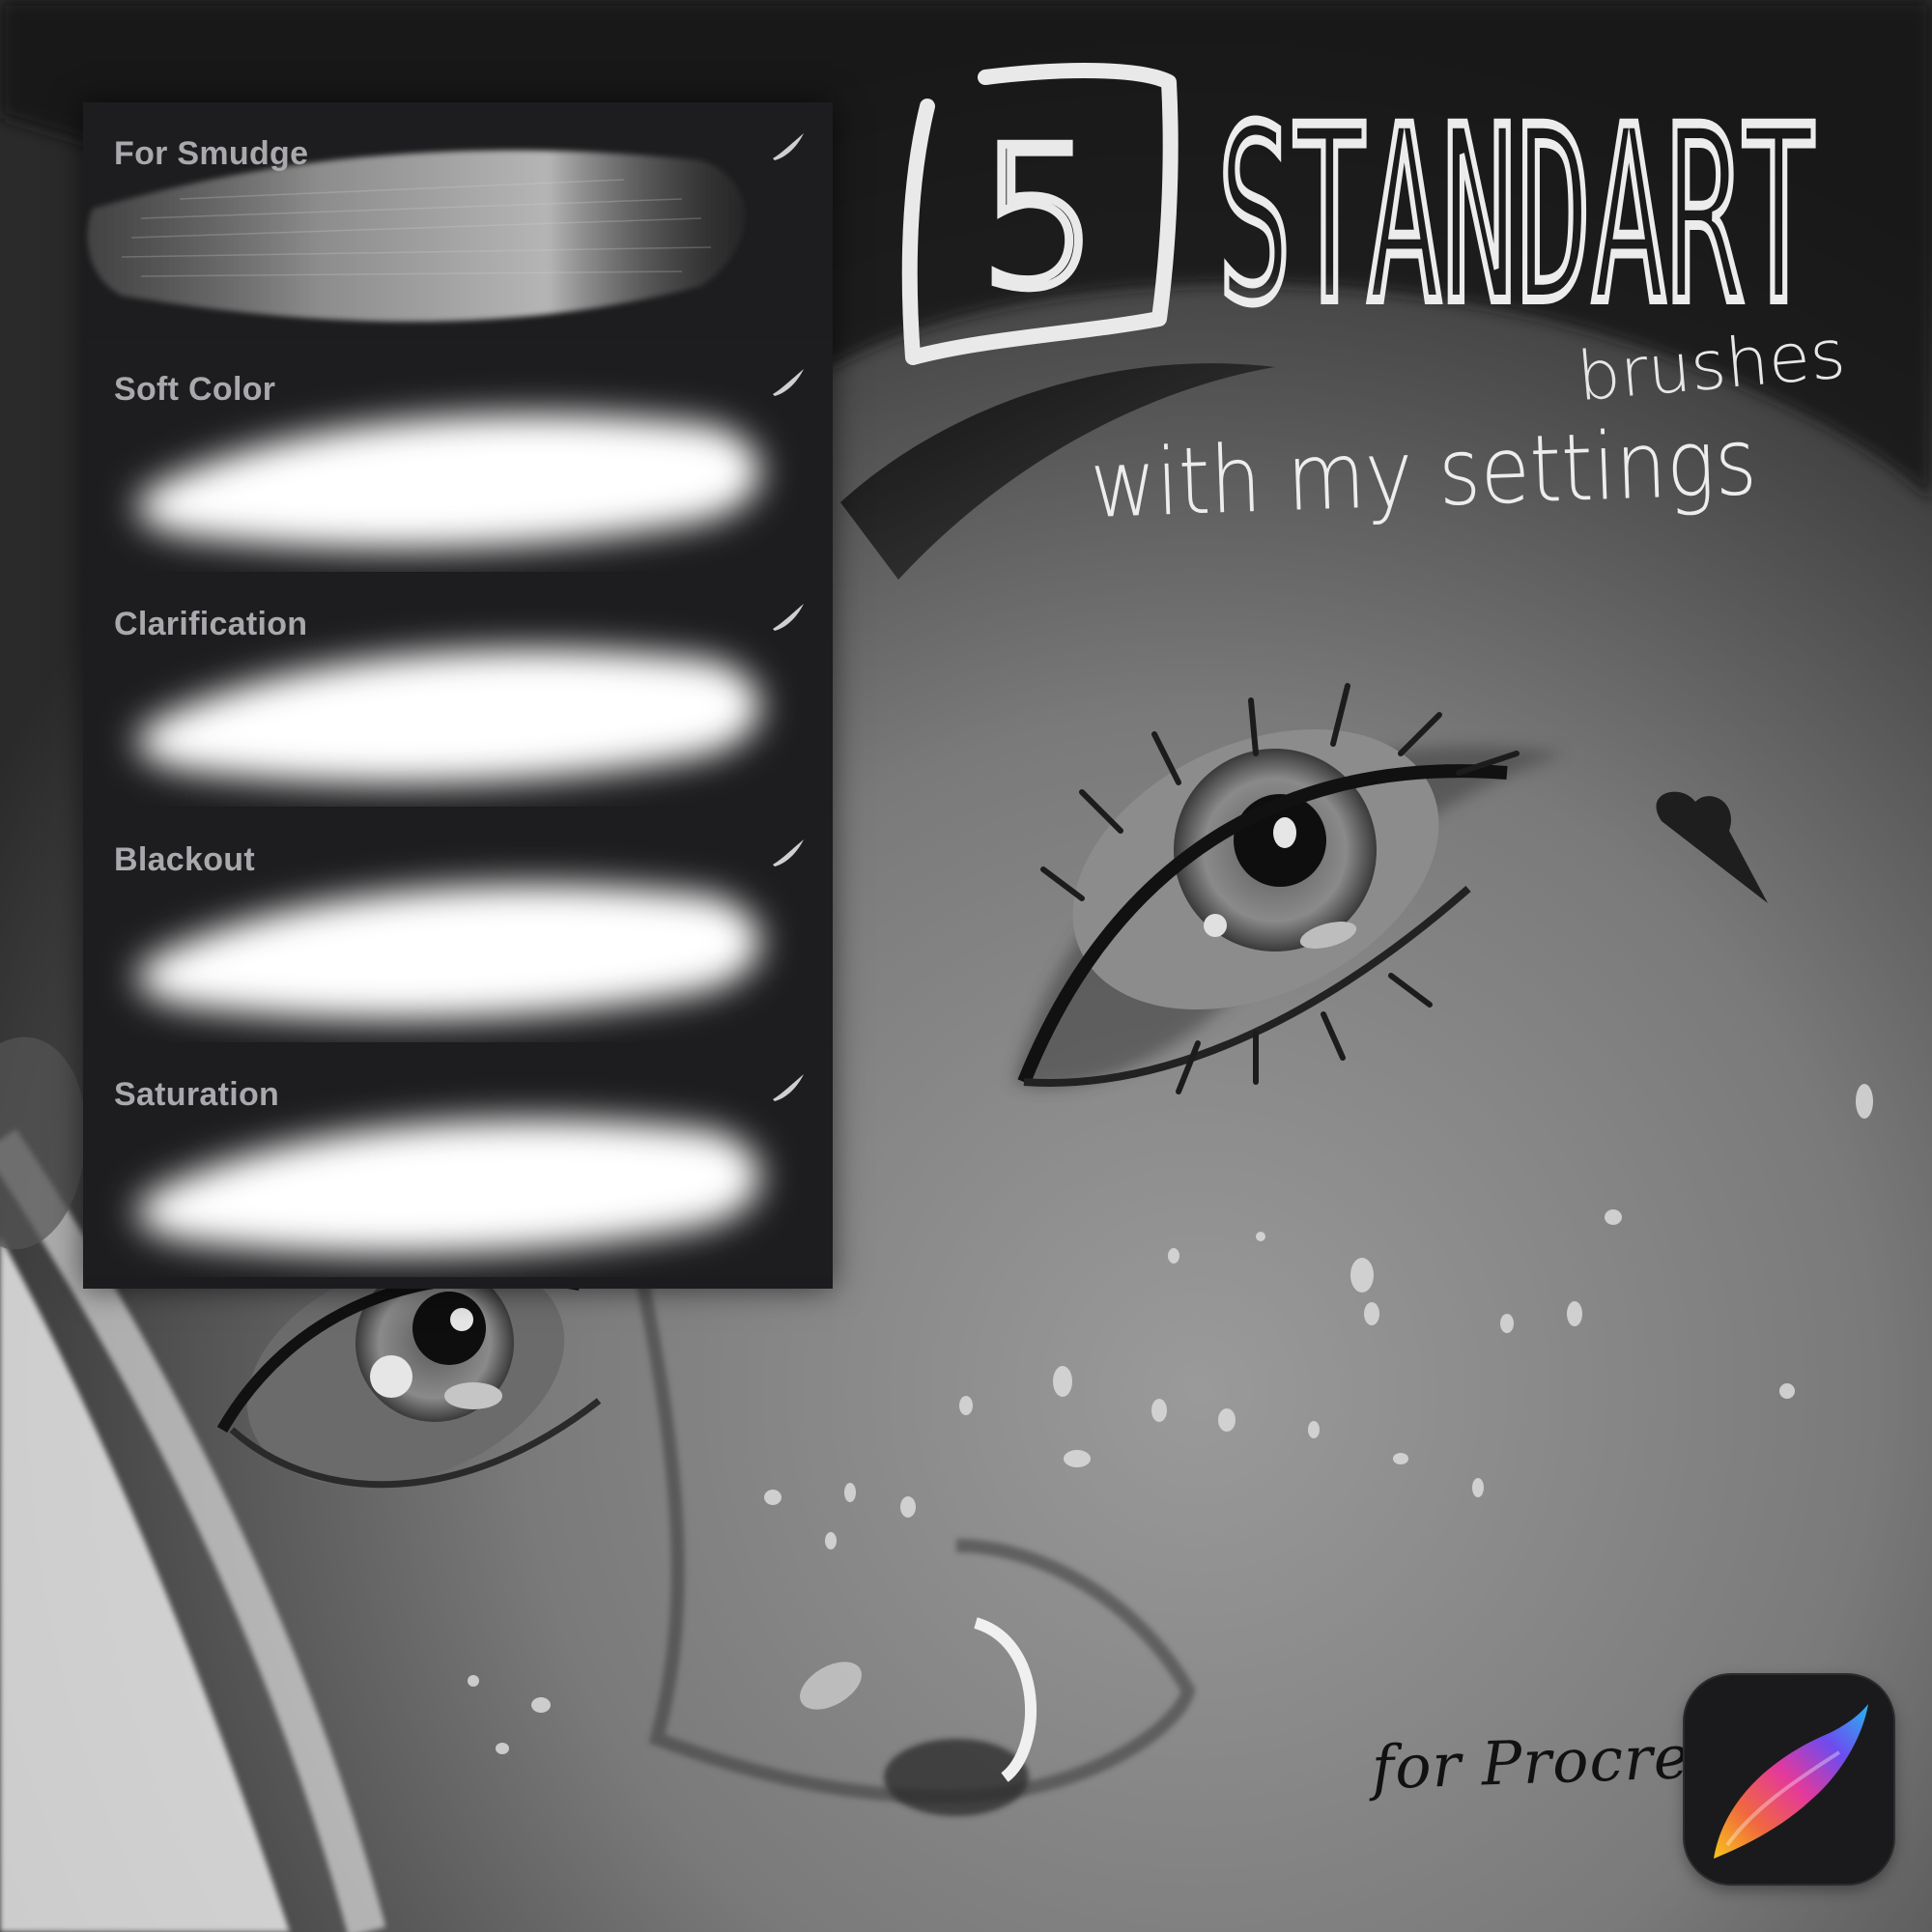  Describe the element at coordinates (184, 859) in the screenshot. I see `brush-name: Blackout` at that location.